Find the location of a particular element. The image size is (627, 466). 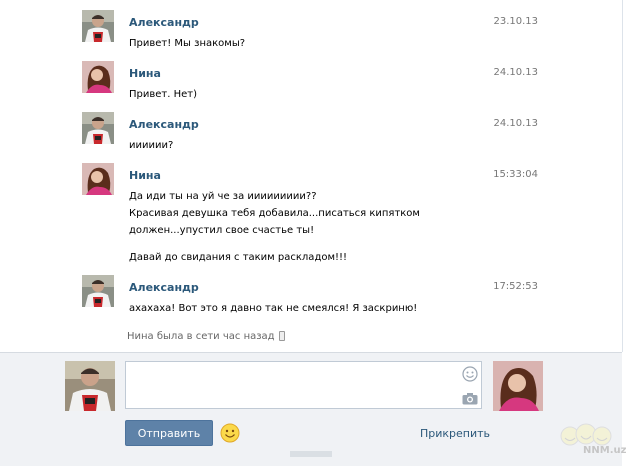

smile-icon is located at coordinates (470, 374).